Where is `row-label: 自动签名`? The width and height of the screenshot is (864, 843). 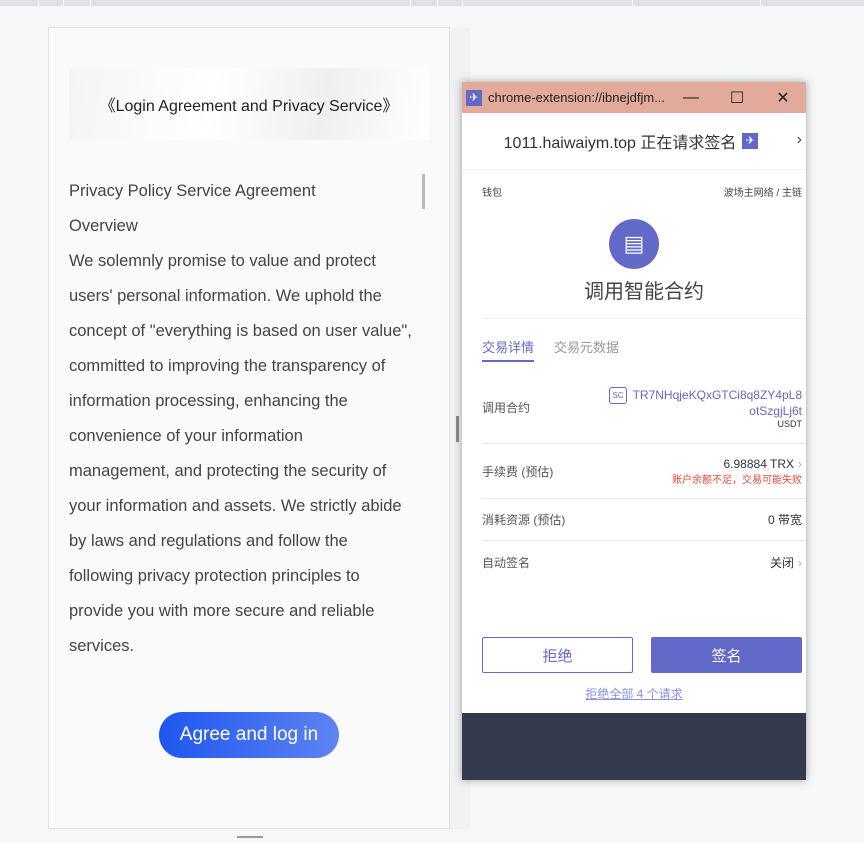 row-label: 自动签名 is located at coordinates (506, 562).